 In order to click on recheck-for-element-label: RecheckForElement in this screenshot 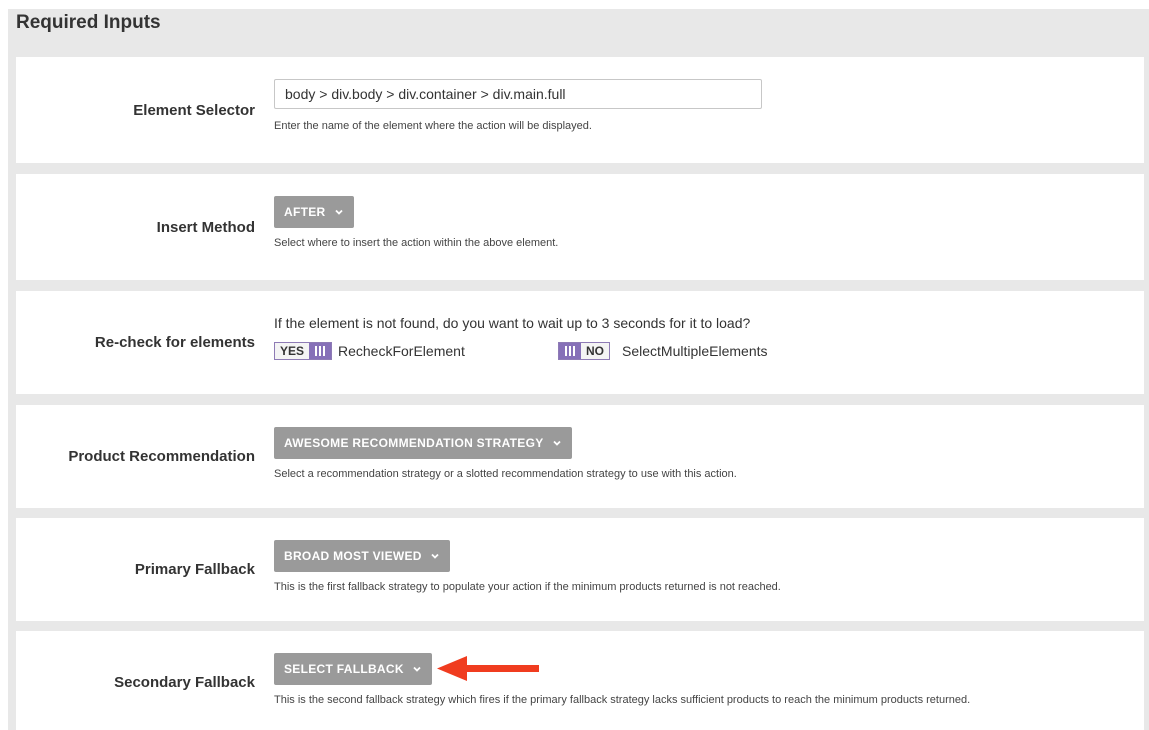, I will do `click(401, 351)`.